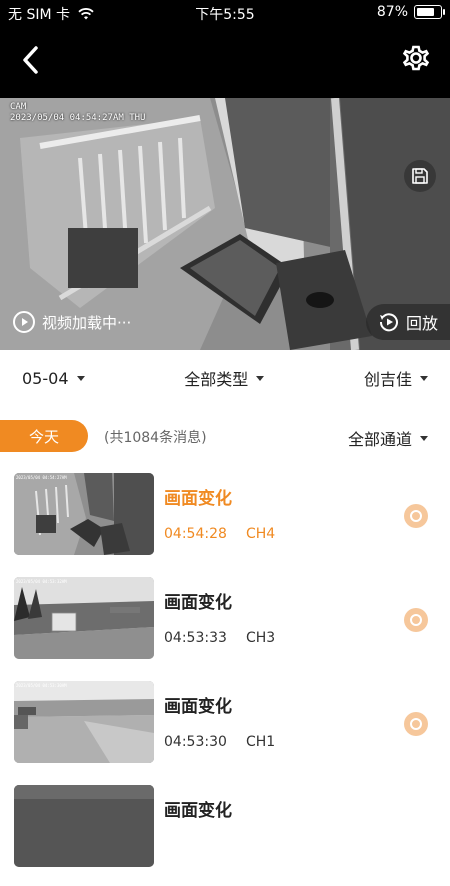 The width and height of the screenshot is (450, 886). What do you see at coordinates (379, 439) in the screenshot?
I see `channel-filter-label: 全部通道` at bounding box center [379, 439].